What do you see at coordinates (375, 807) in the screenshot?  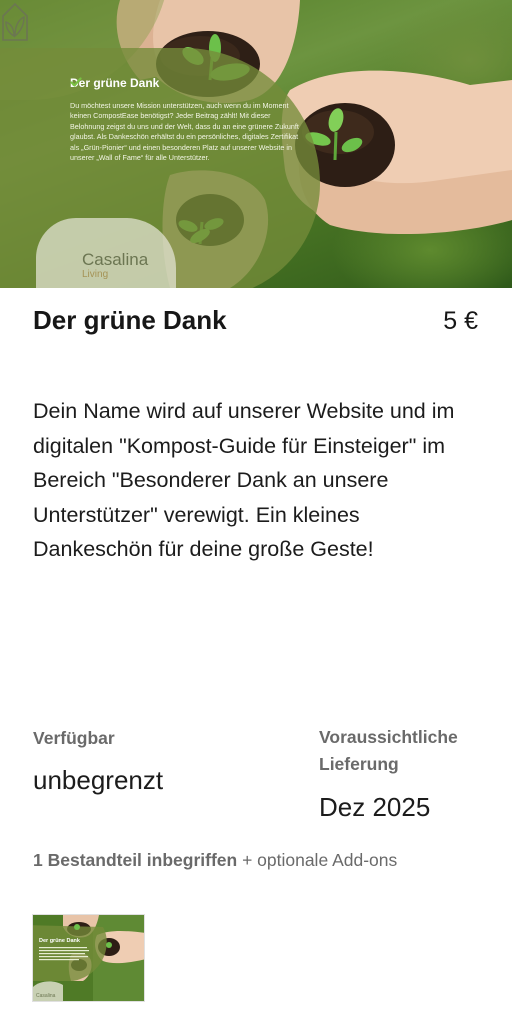 I see `delivery-value: Dez 2025` at bounding box center [375, 807].